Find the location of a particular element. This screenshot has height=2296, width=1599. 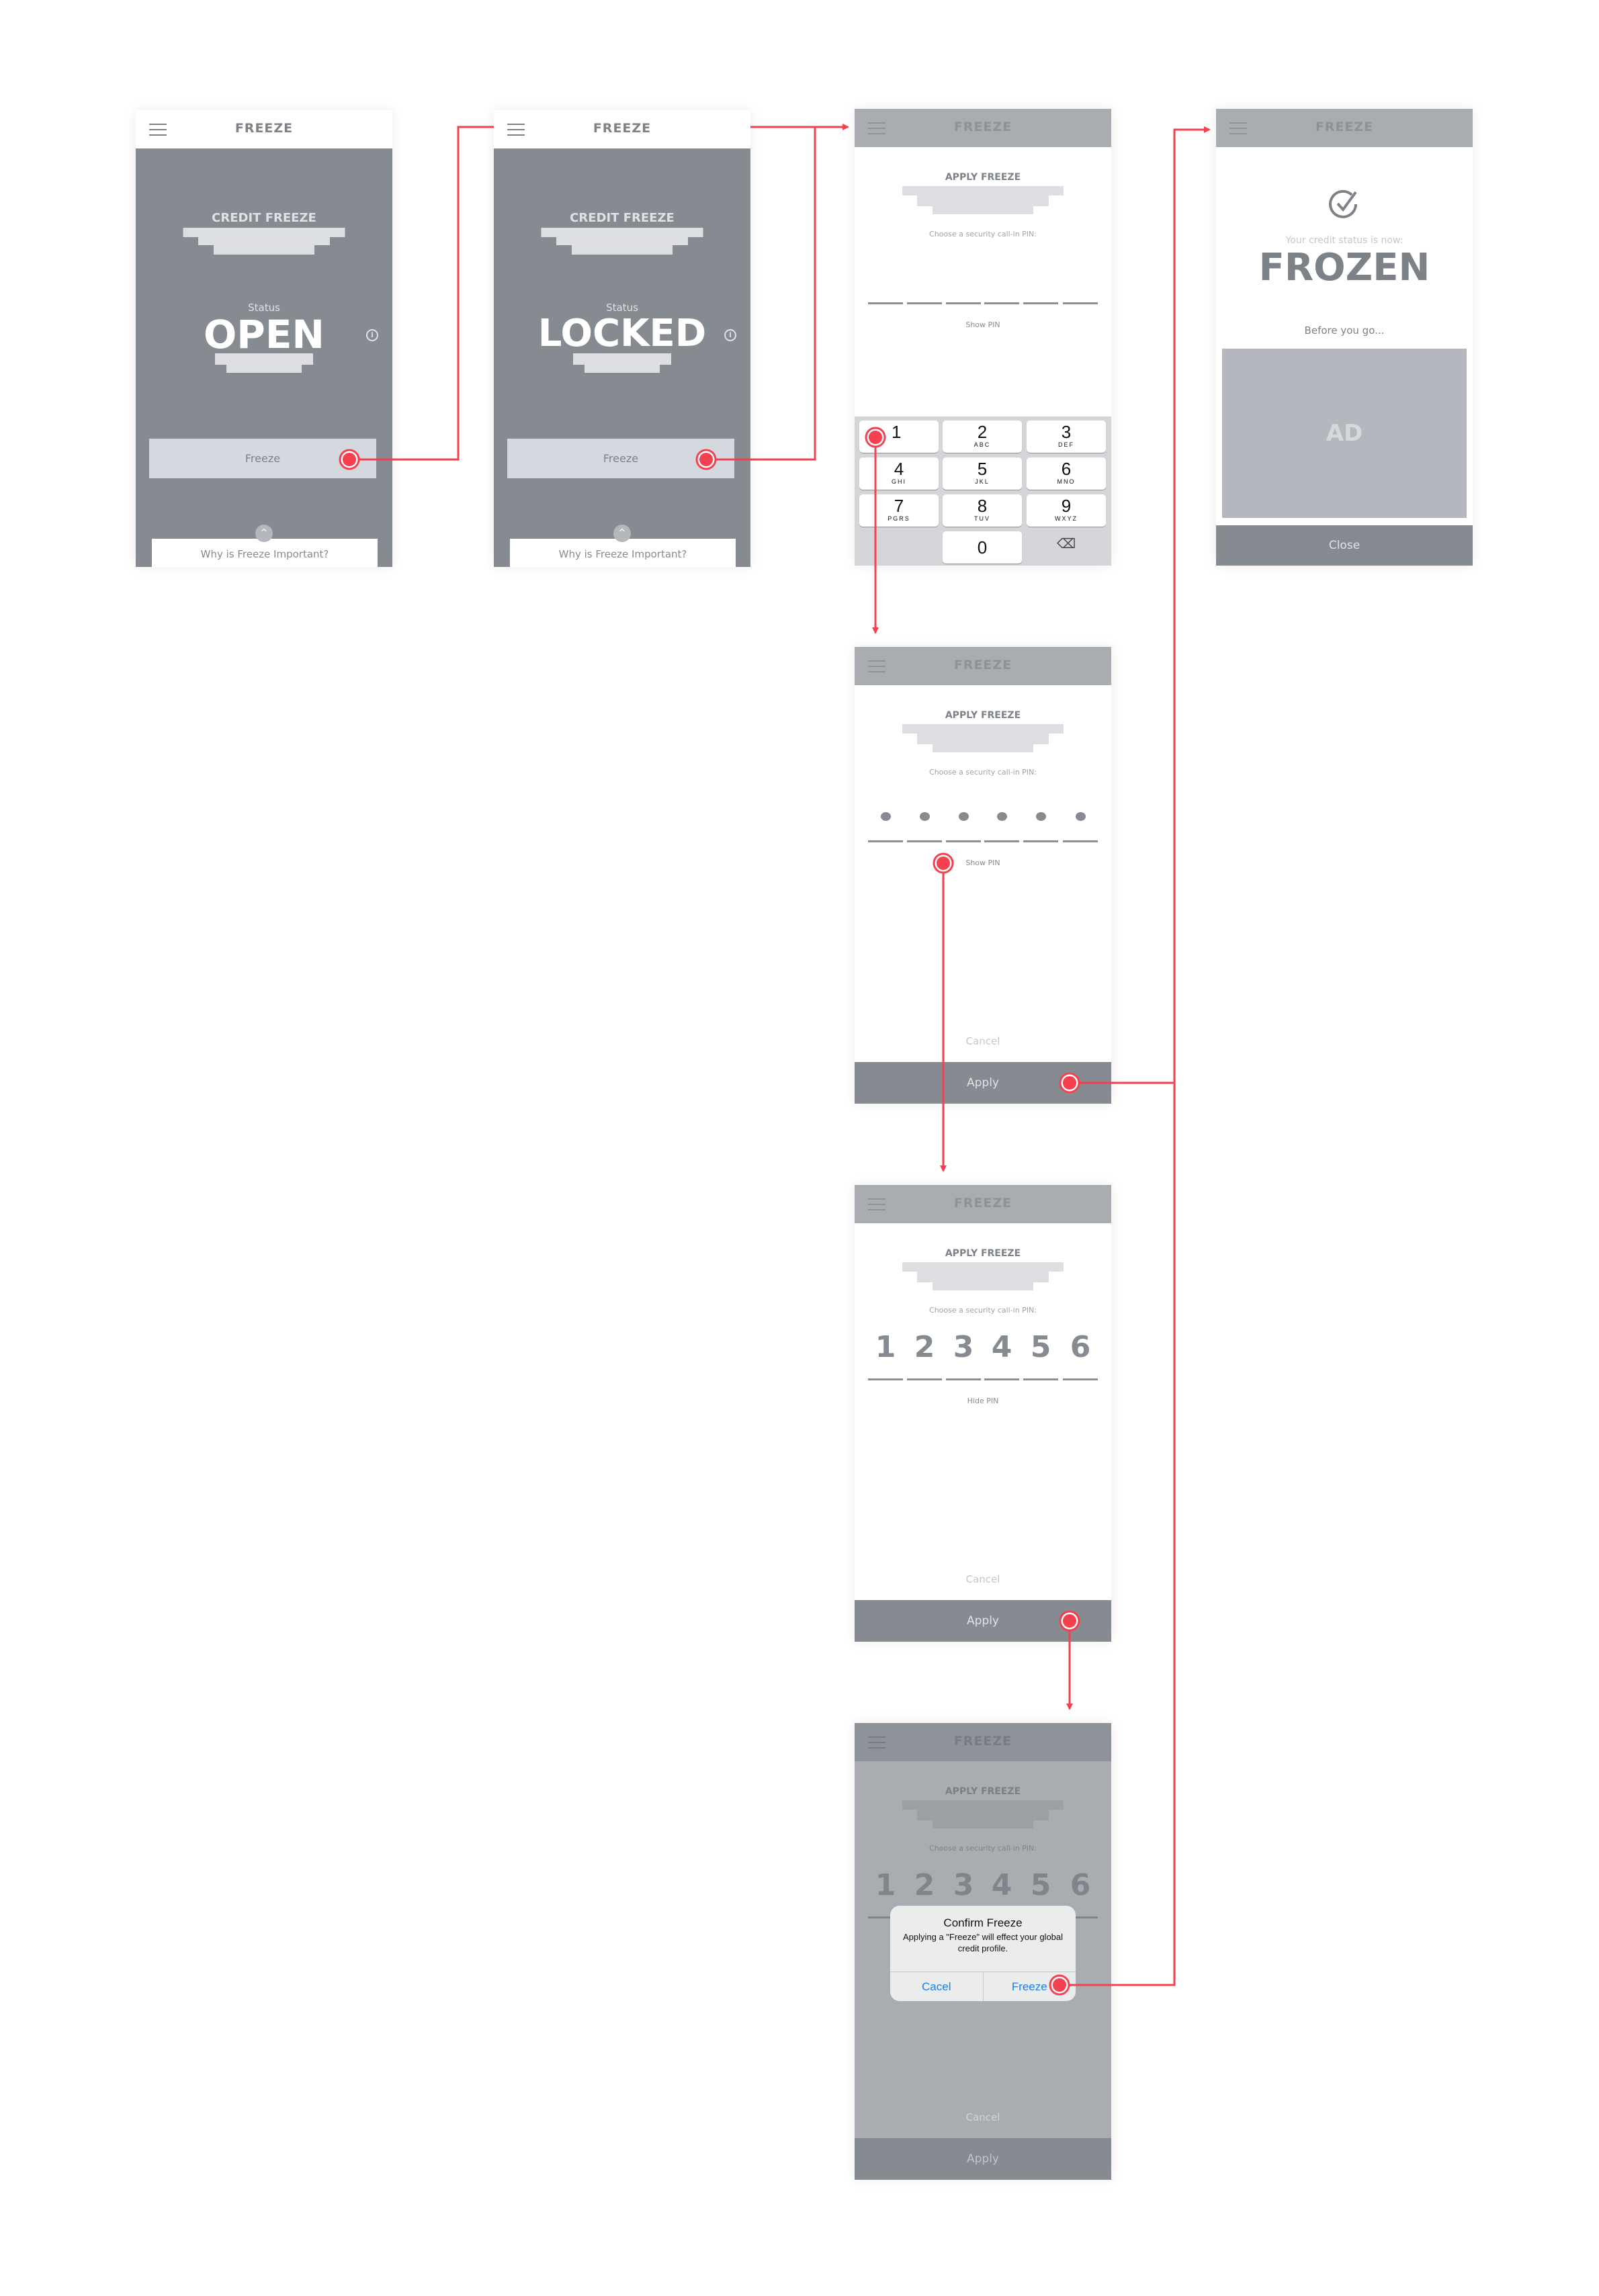

key-7: 7 PGRS is located at coordinates (899, 510).